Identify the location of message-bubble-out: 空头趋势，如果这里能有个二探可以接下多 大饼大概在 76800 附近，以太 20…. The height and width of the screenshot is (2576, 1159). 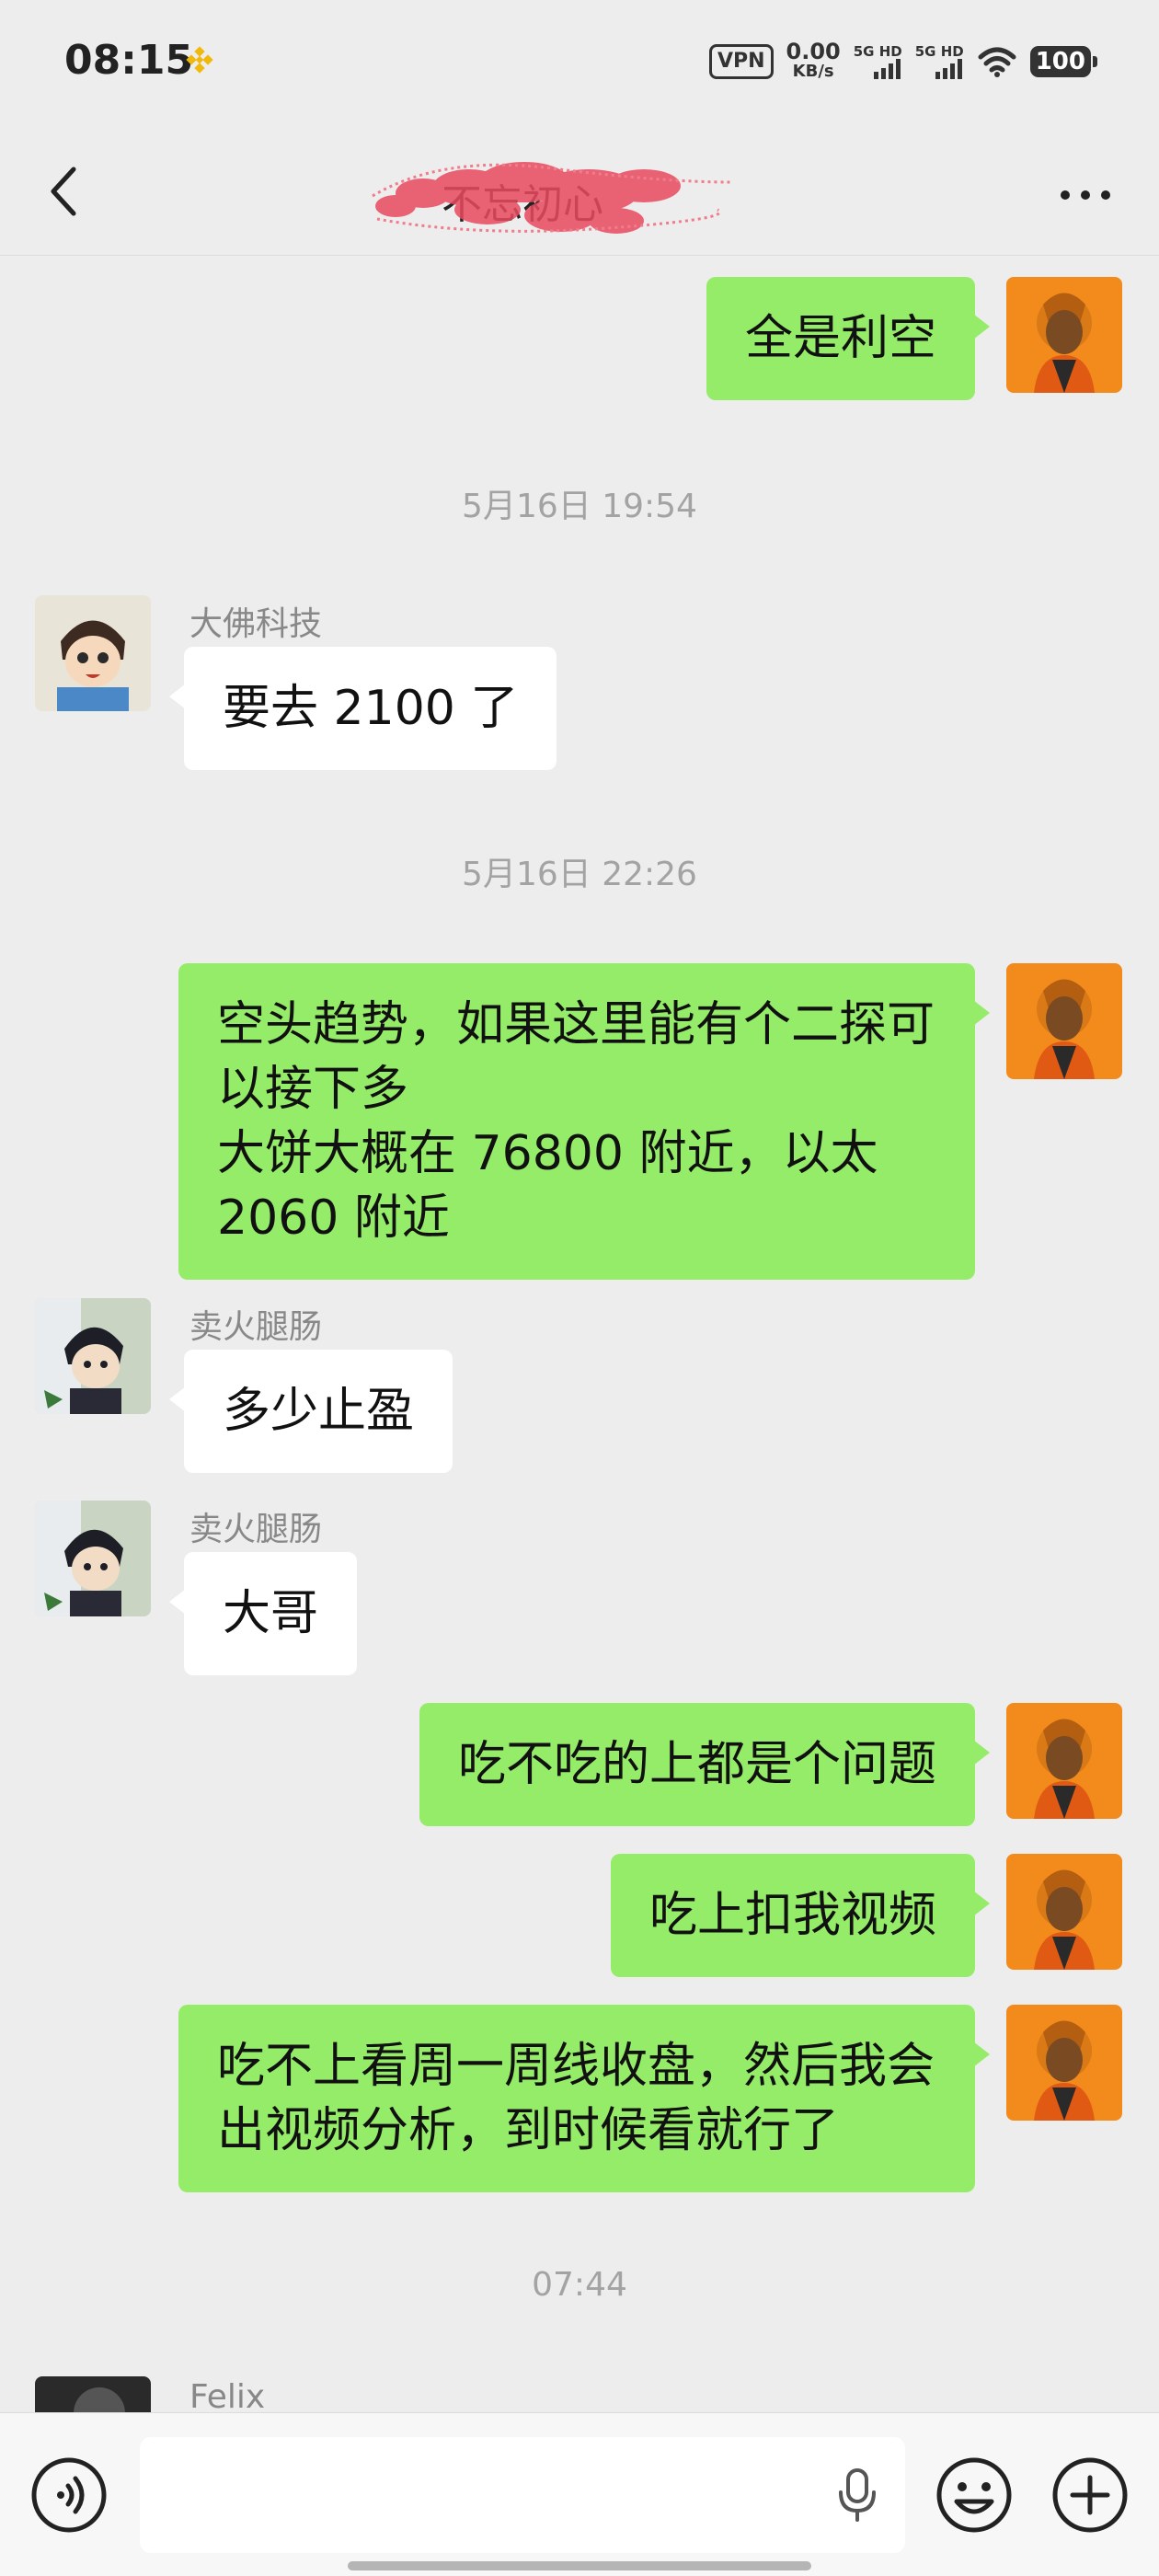
(584, 1121).